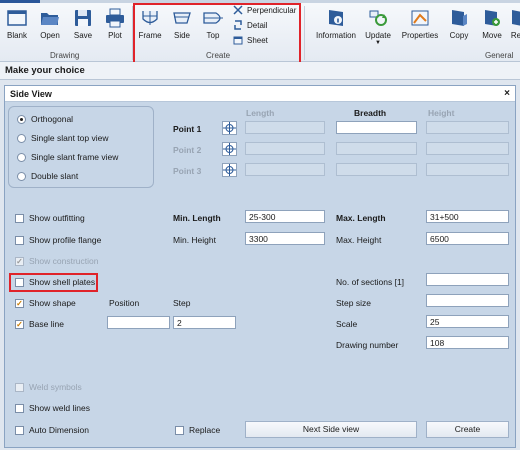 This screenshot has height=450, width=520. Describe the element at coordinates (378, 27) in the screenshot. I see `update-button: Update ▼` at that location.